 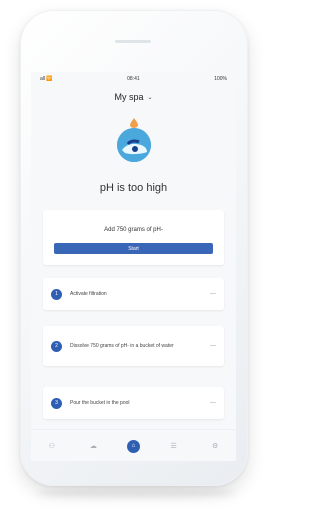 I want to click on status-headline: pH is too high, so click(x=133, y=188).